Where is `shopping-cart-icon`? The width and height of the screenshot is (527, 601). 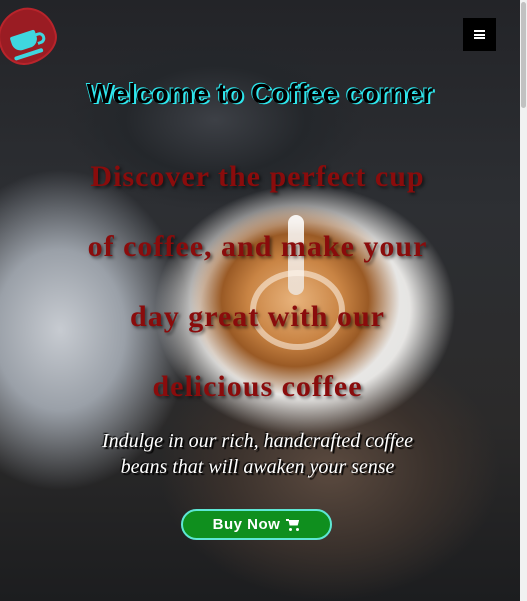 shopping-cart-icon is located at coordinates (293, 524).